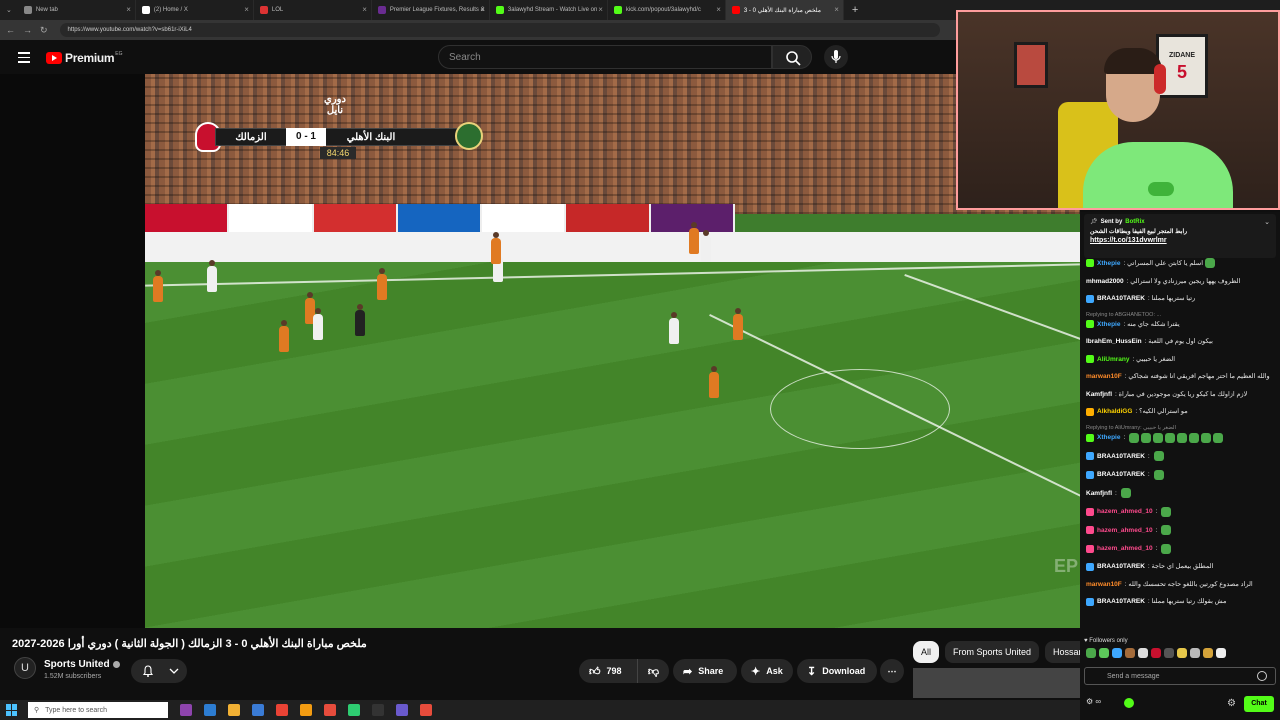 The width and height of the screenshot is (1280, 720). Describe the element at coordinates (1160, 79) in the screenshot. I see `headset` at that location.